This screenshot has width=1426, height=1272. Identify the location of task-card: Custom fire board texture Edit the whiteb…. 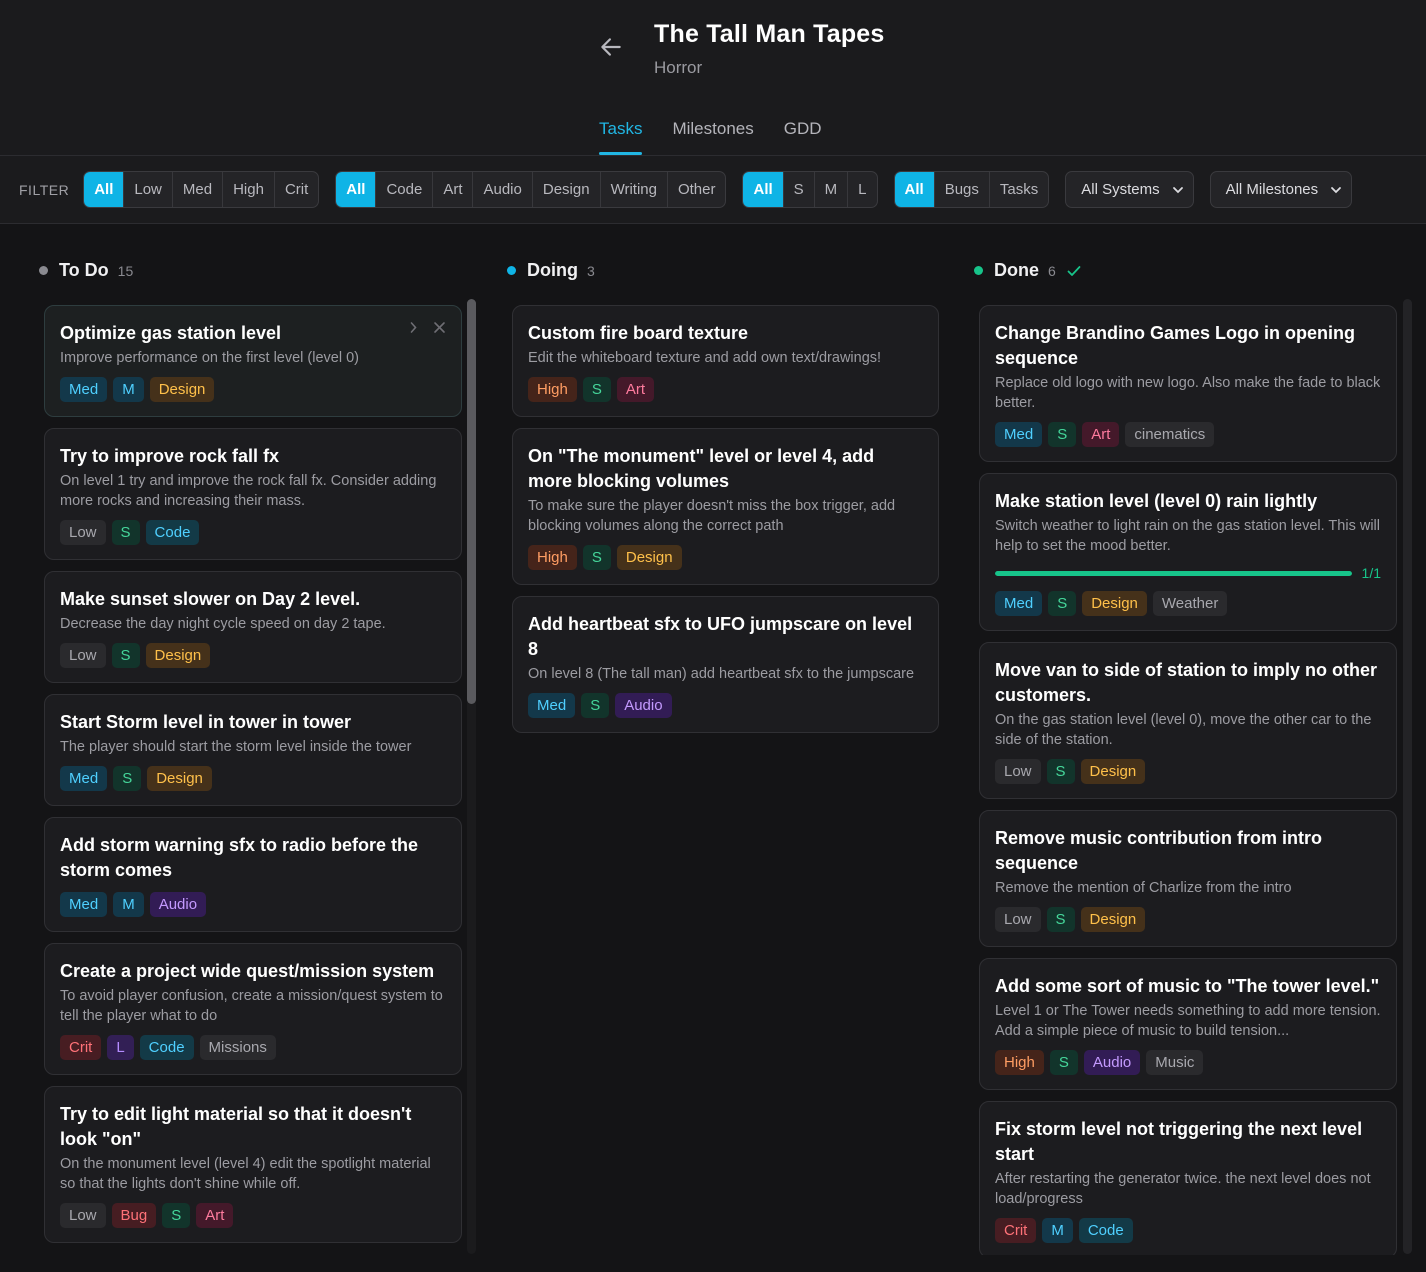
(725, 361).